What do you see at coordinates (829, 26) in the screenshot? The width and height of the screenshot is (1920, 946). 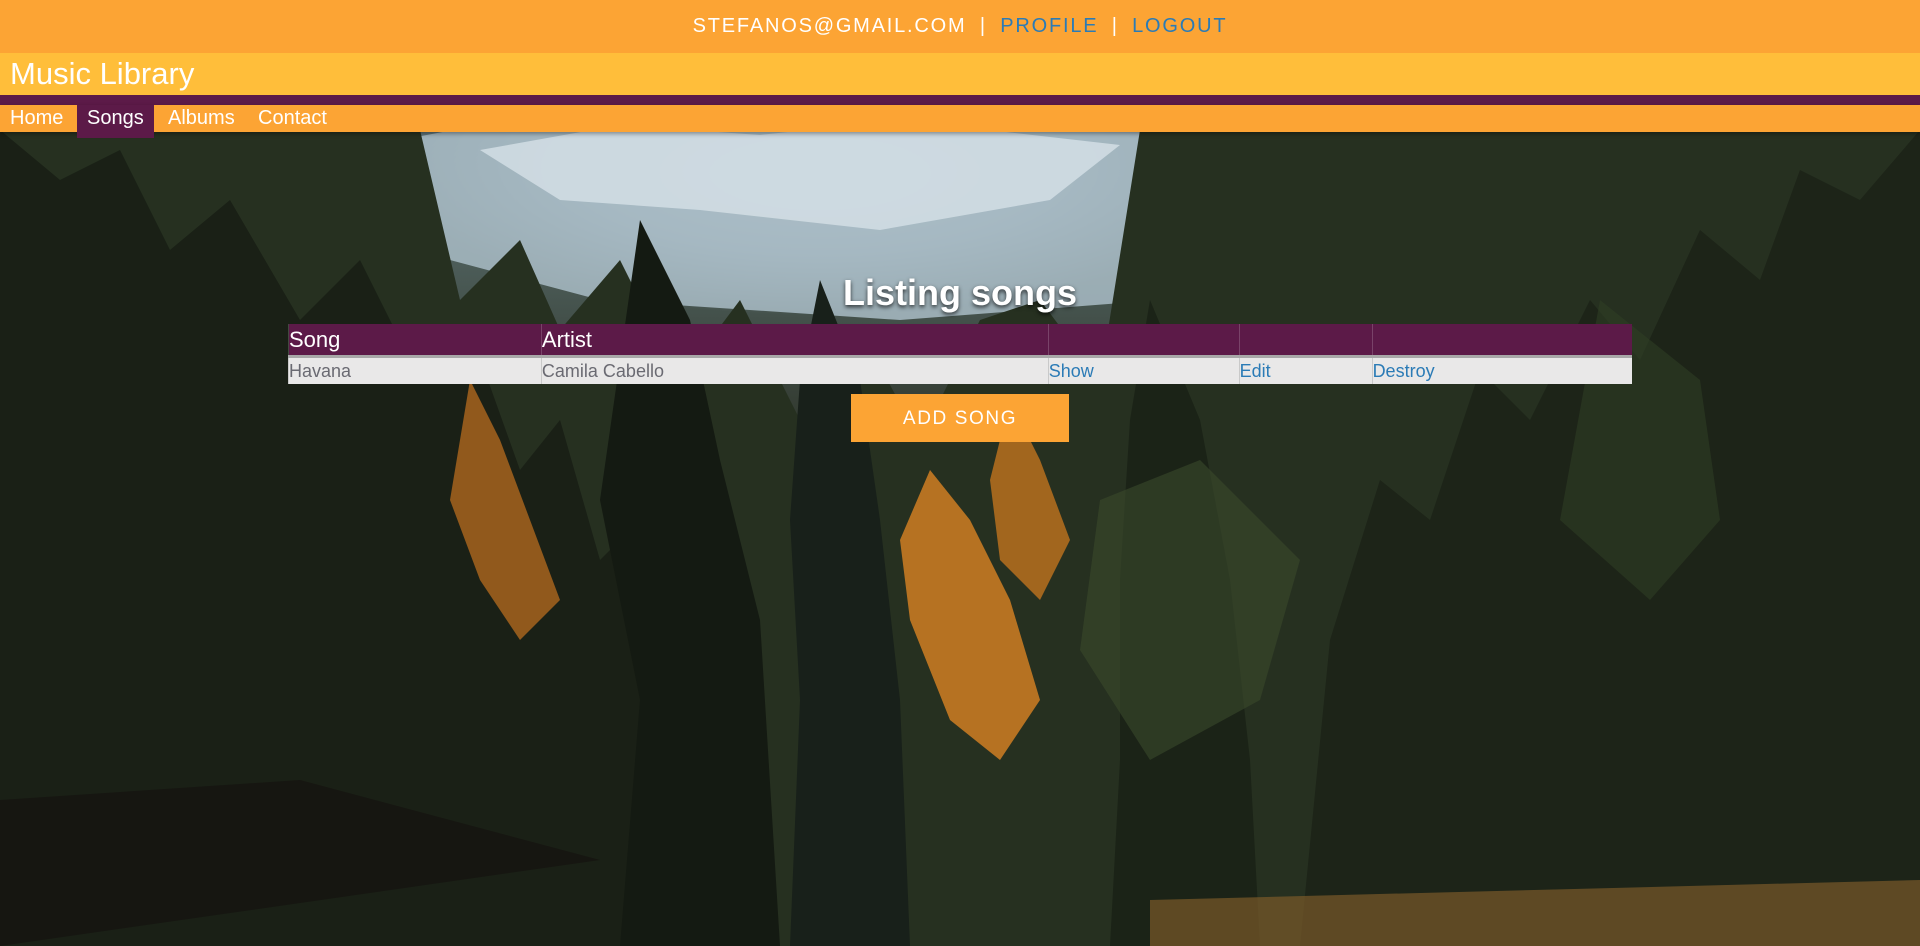 I see `user-email: STEFANOS@GMAIL.COM` at bounding box center [829, 26].